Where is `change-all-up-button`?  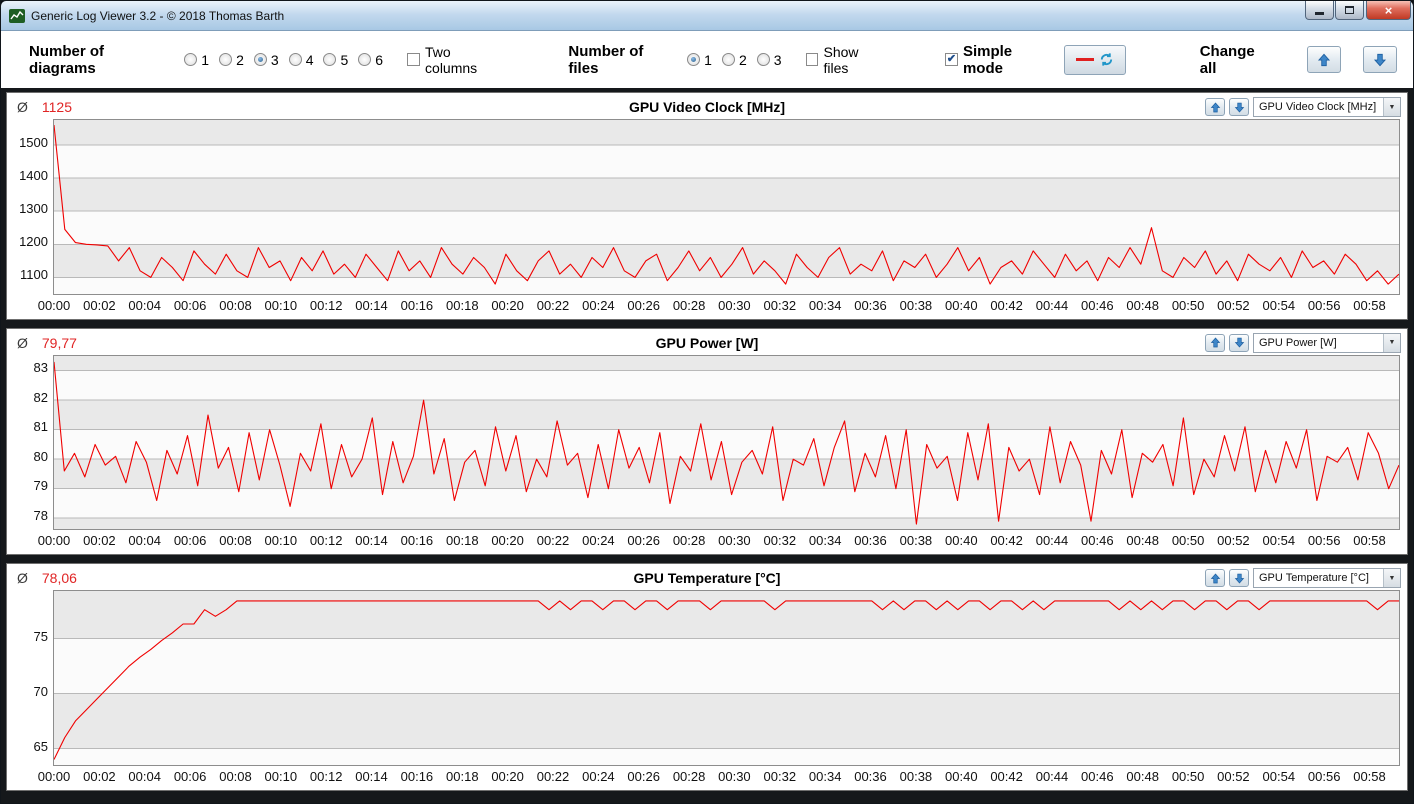 change-all-up-button is located at coordinates (1324, 59).